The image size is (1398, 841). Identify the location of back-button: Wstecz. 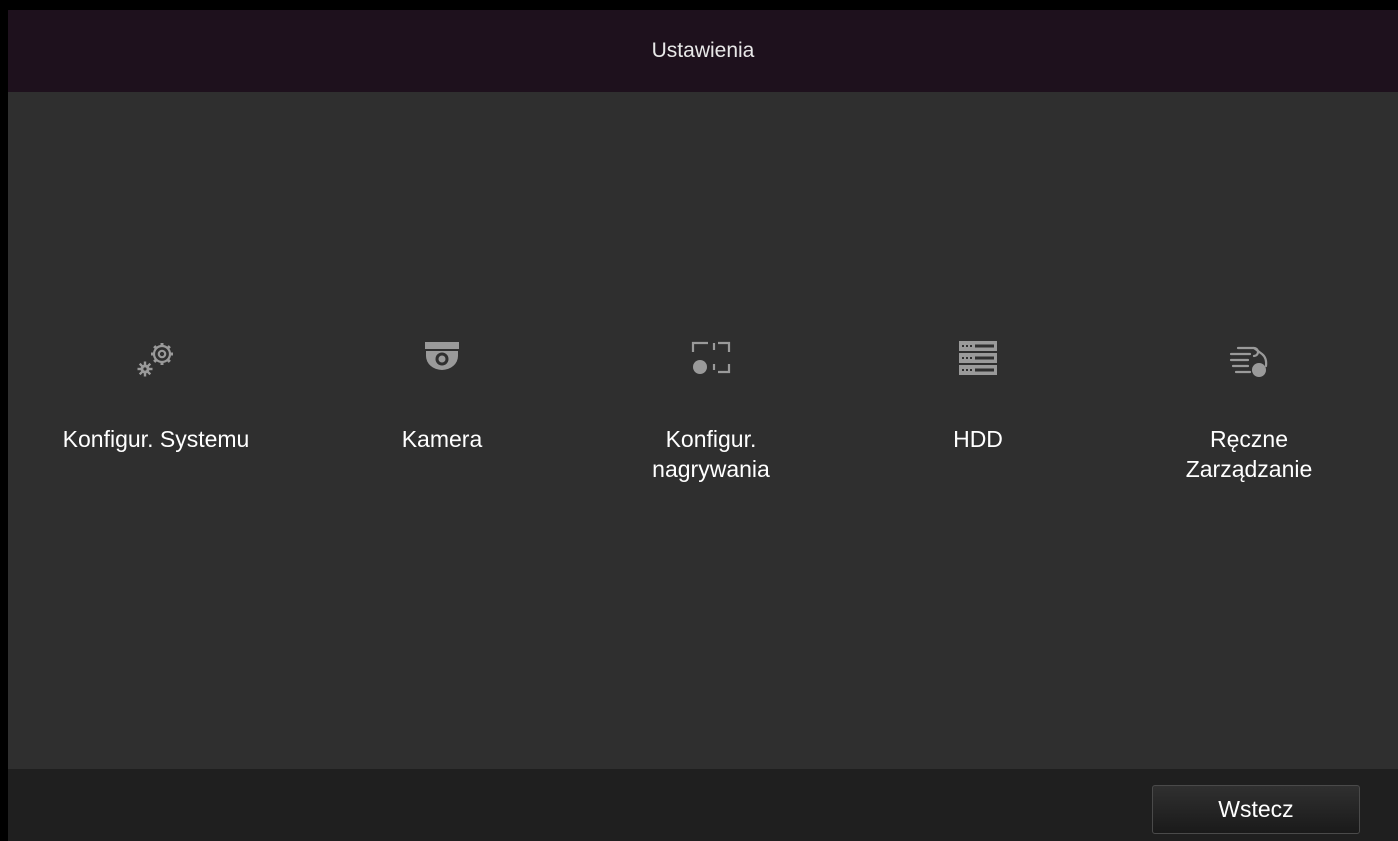
(1256, 809).